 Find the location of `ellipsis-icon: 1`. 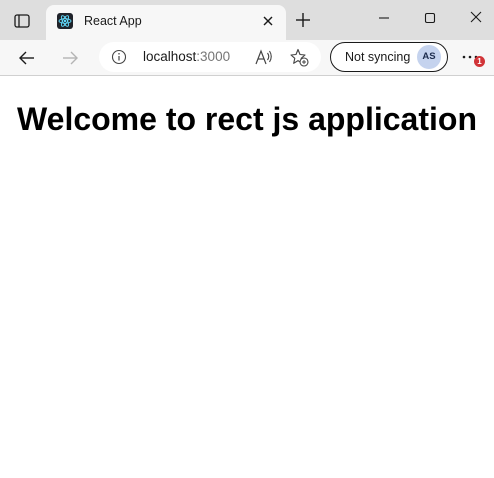

ellipsis-icon: 1 is located at coordinates (473, 58).